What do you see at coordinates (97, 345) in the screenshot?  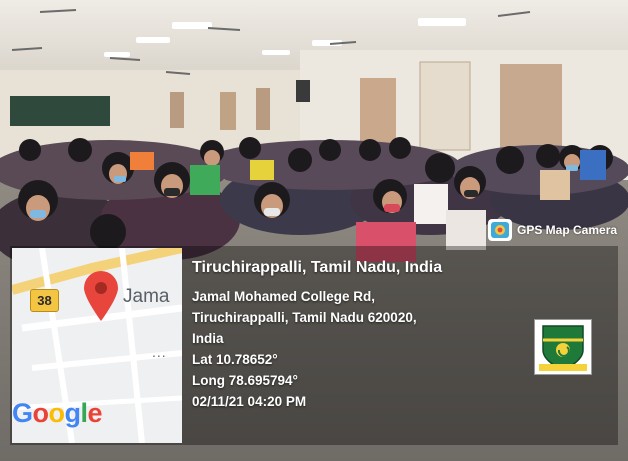 I see `map-thumbnail: 38 Jama ... Google` at bounding box center [97, 345].